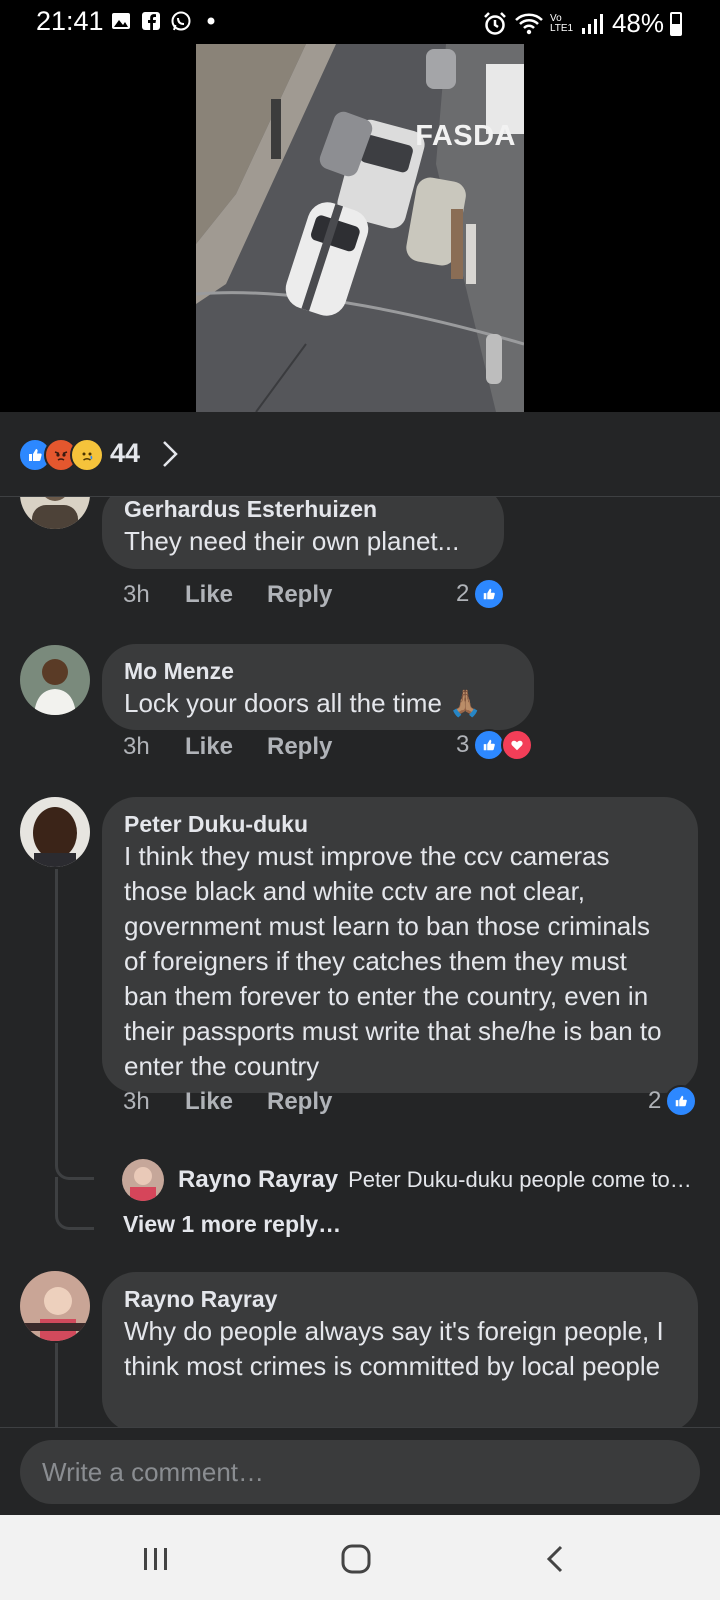  I want to click on status-bar: 21:41 Vo LTE1 48%, so click(360, 22).